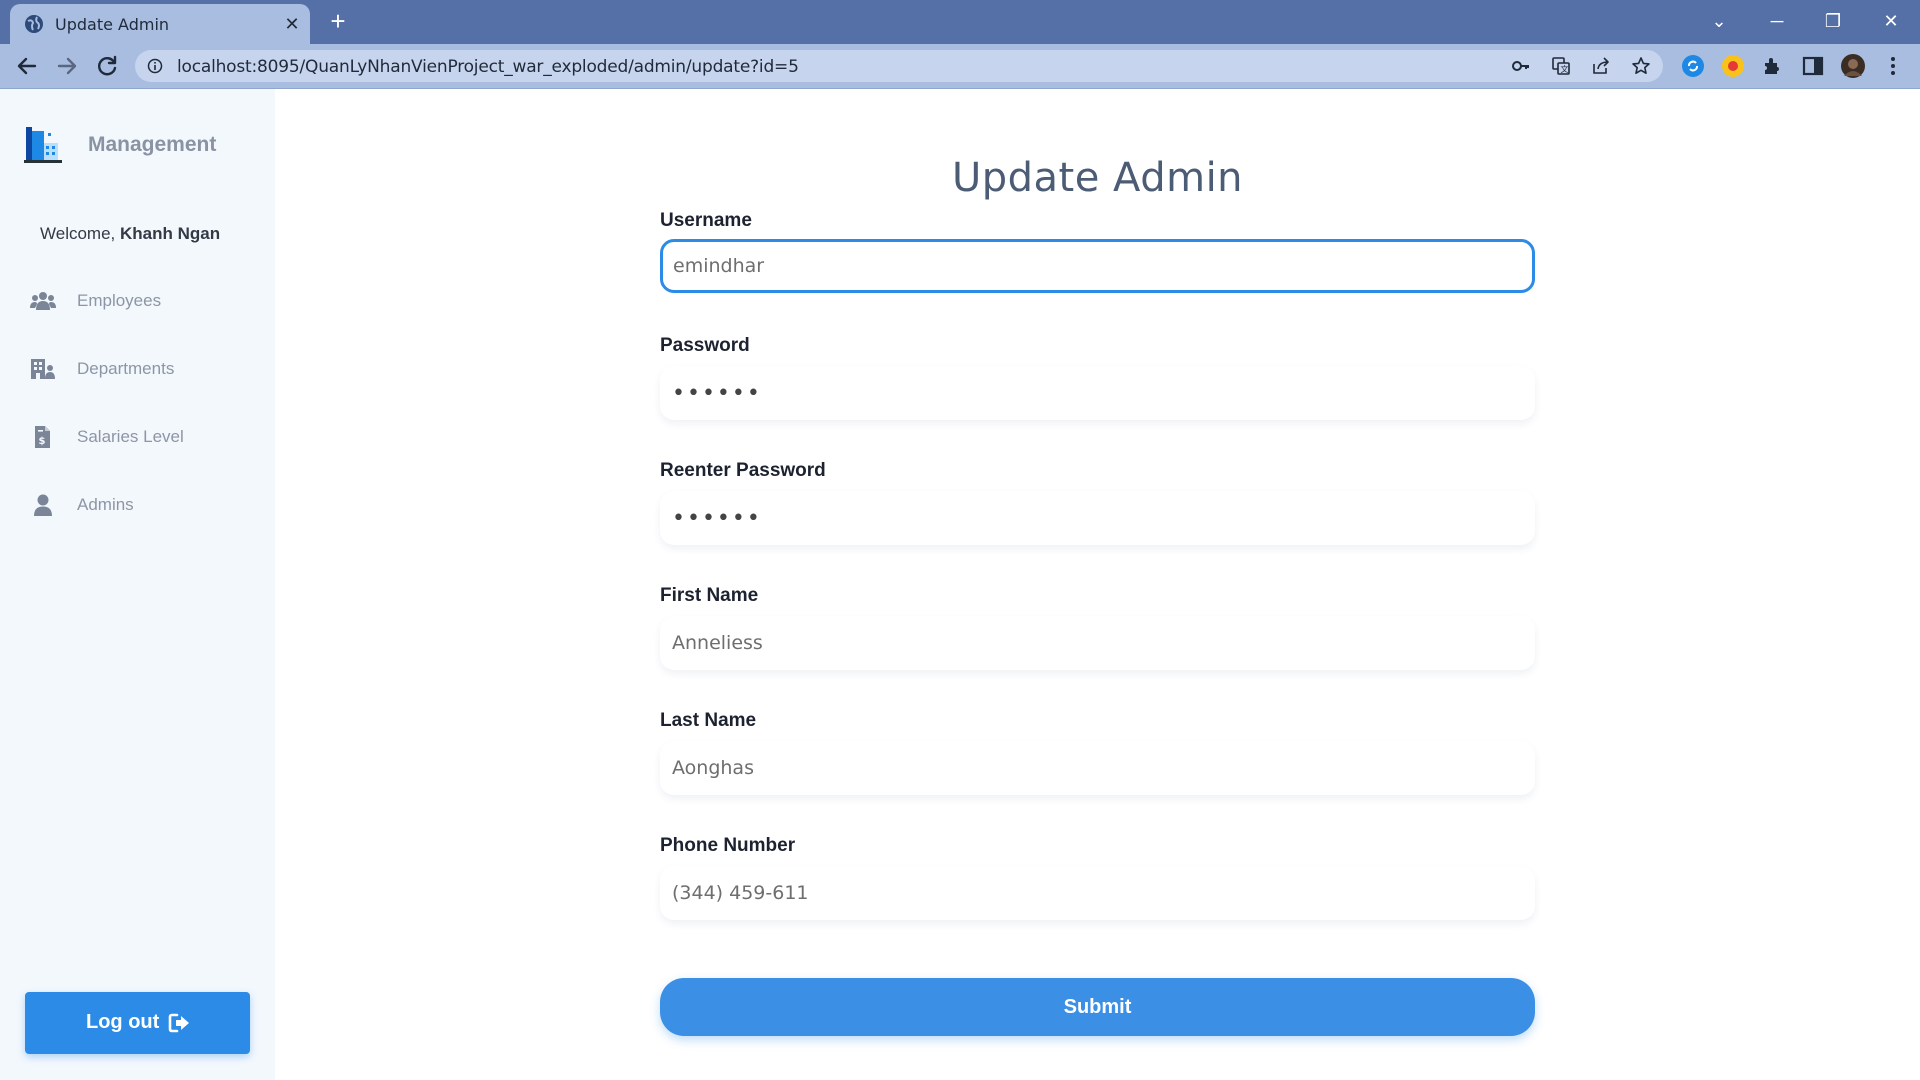  What do you see at coordinates (67, 66) in the screenshot?
I see `forward-icon` at bounding box center [67, 66].